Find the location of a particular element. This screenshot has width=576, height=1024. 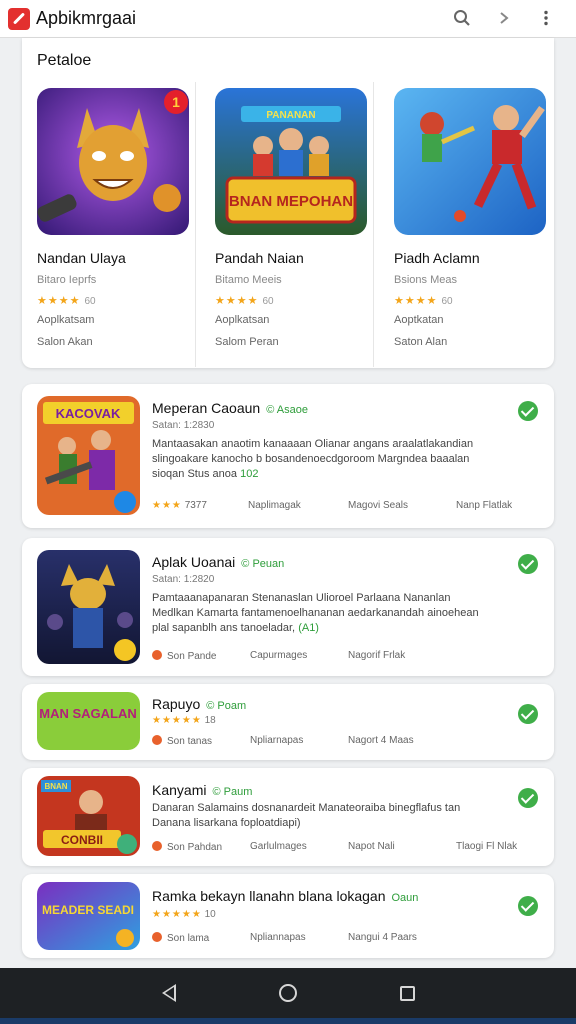

rating-stars: ★★★★★ 10 is located at coordinates (184, 914).